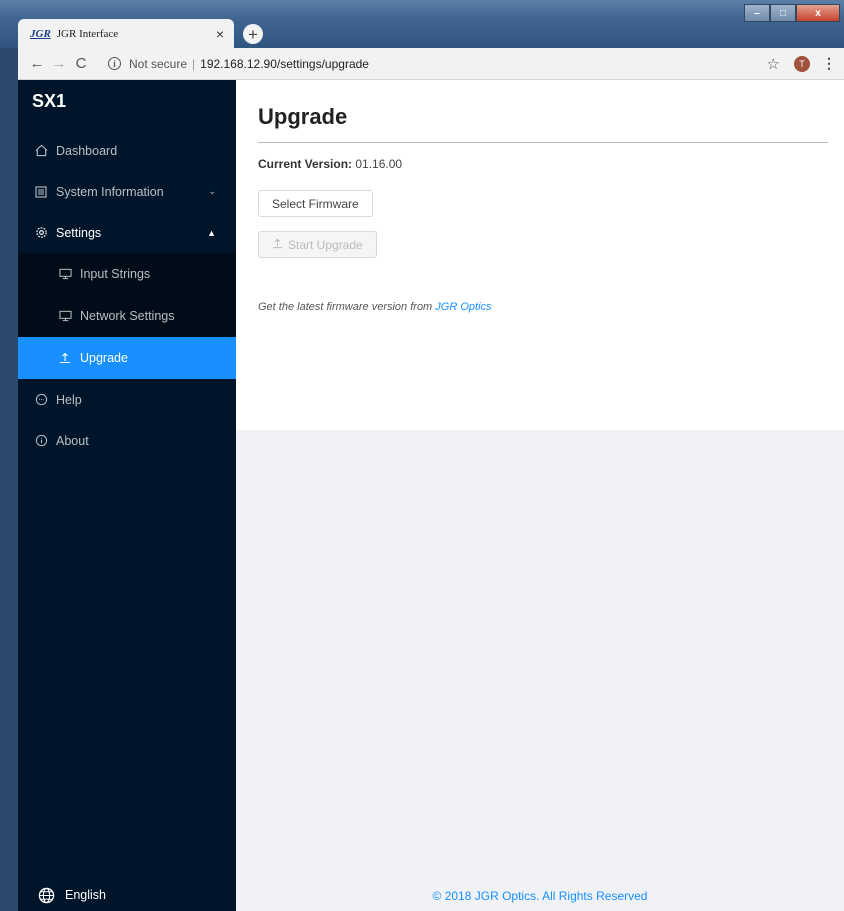  What do you see at coordinates (79, 232) in the screenshot?
I see `sidebar-item-label: Settings` at bounding box center [79, 232].